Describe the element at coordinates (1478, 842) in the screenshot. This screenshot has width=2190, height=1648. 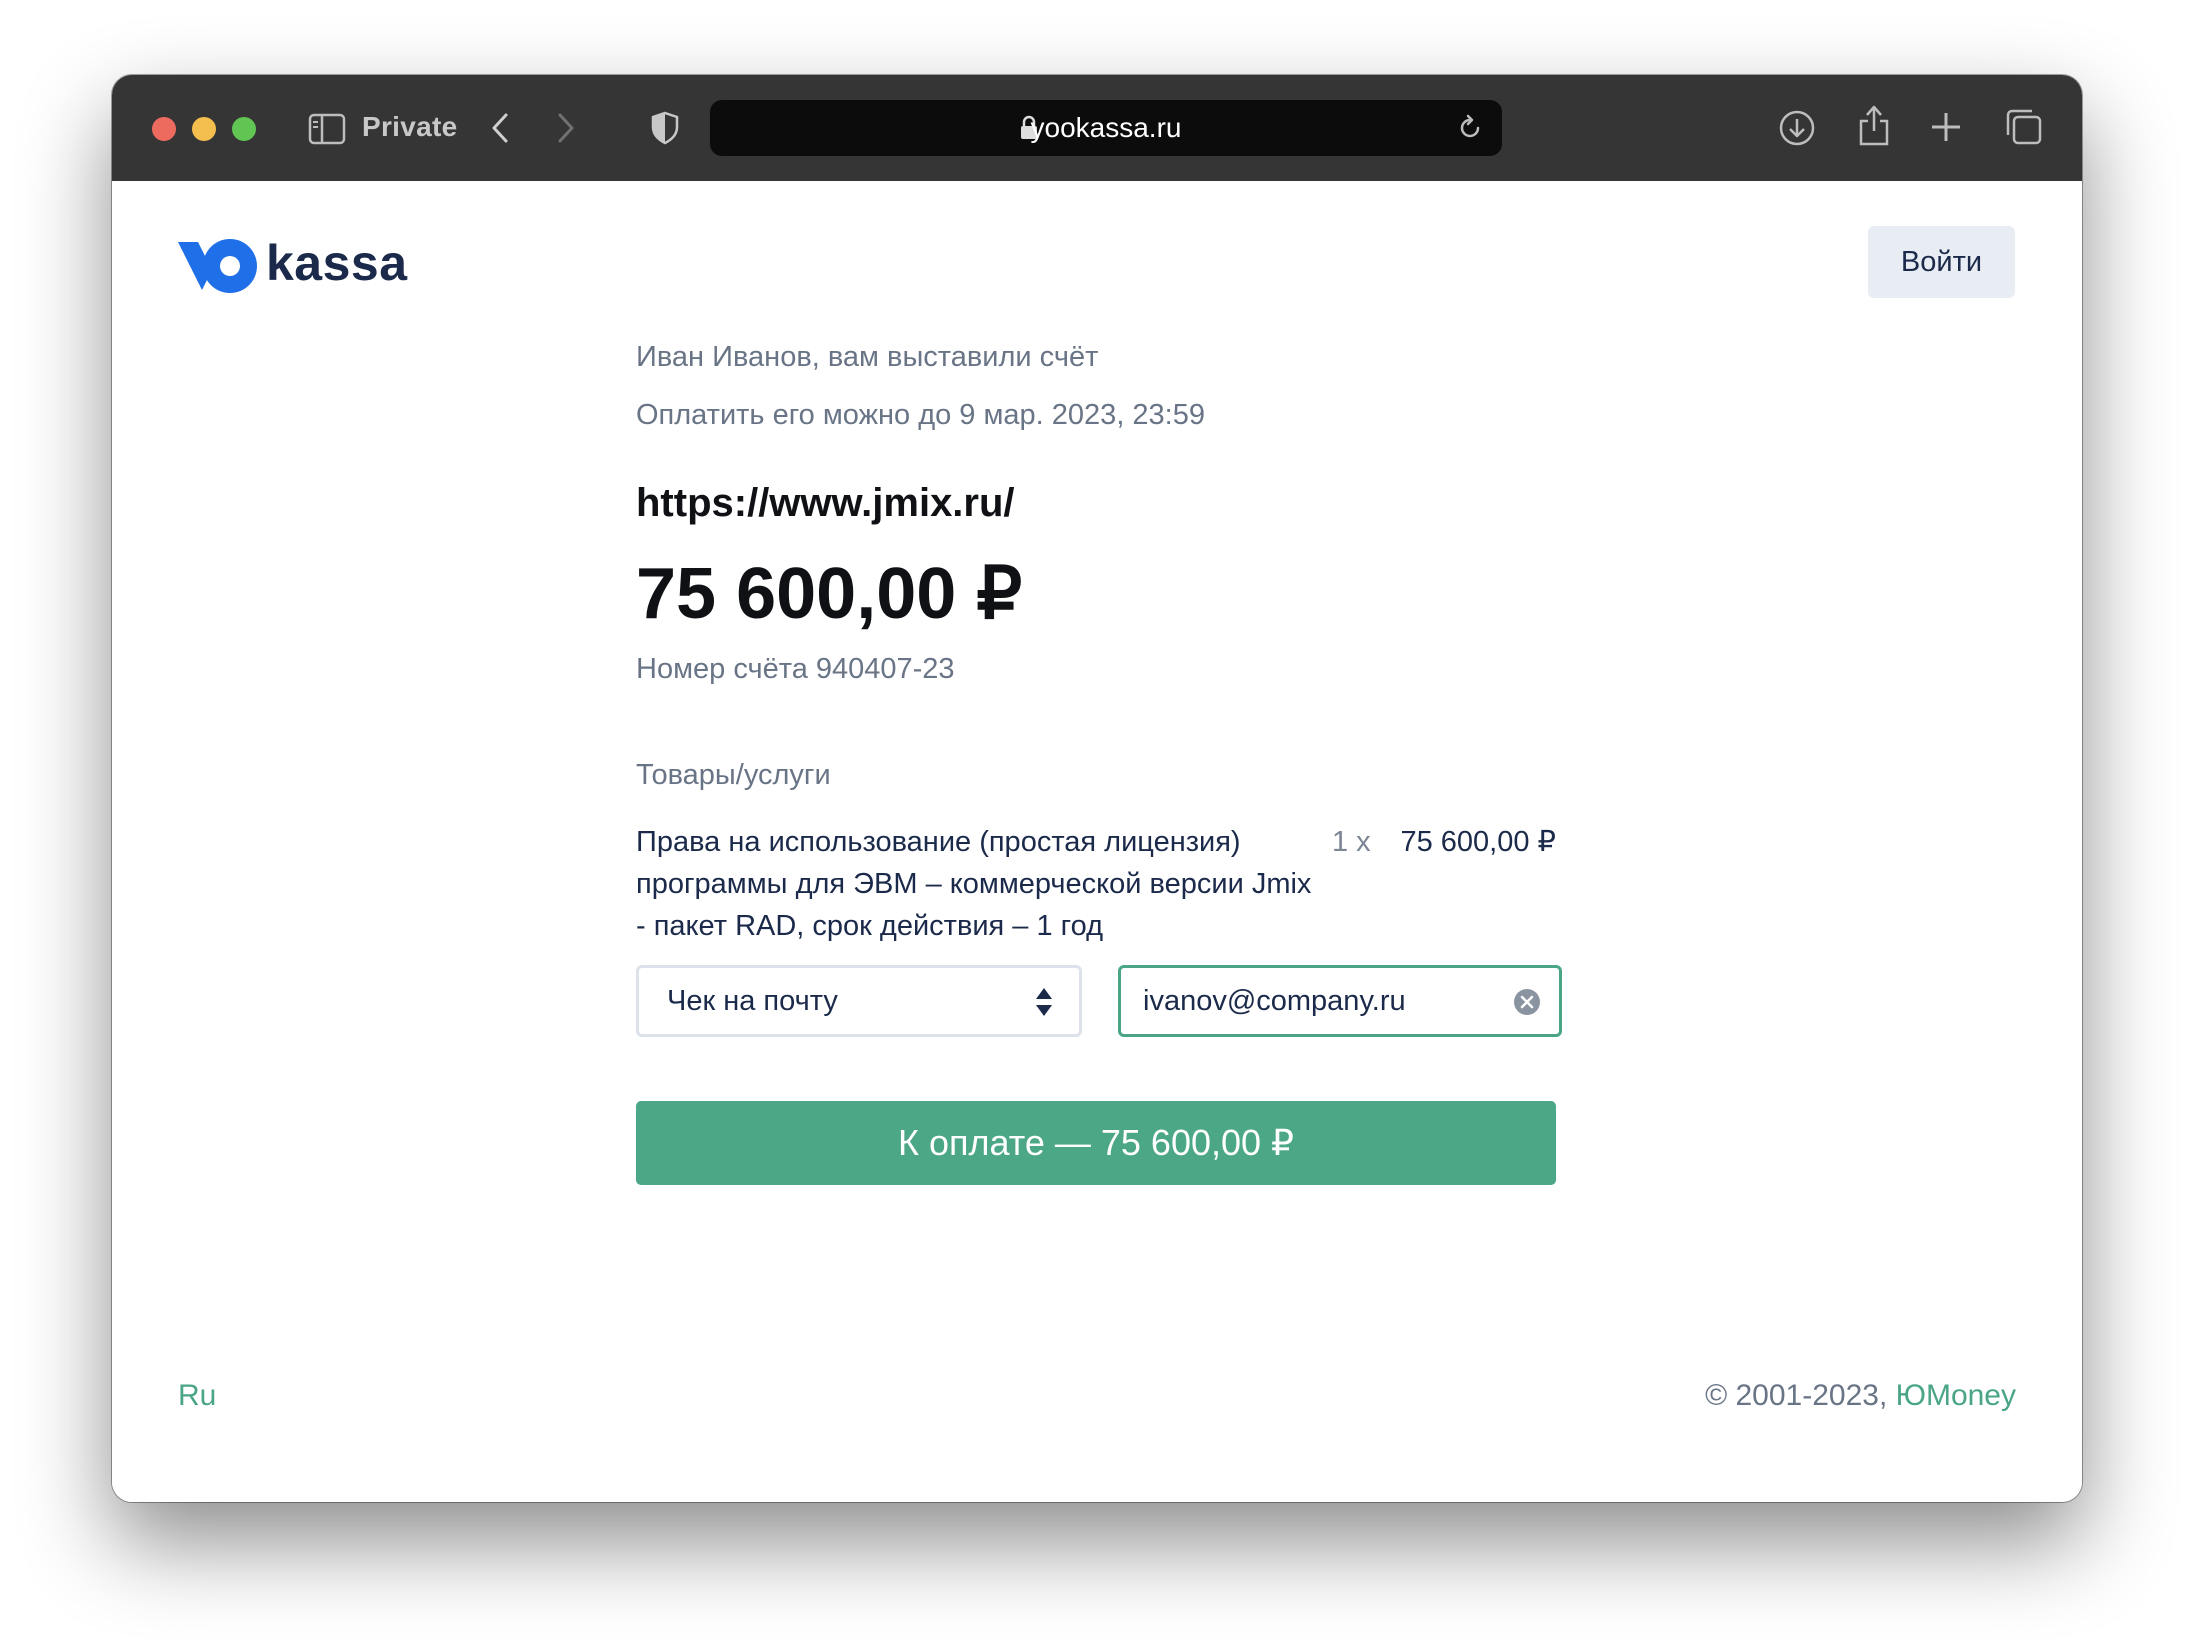
I see `item-price: 75 600,00 ₽` at that location.